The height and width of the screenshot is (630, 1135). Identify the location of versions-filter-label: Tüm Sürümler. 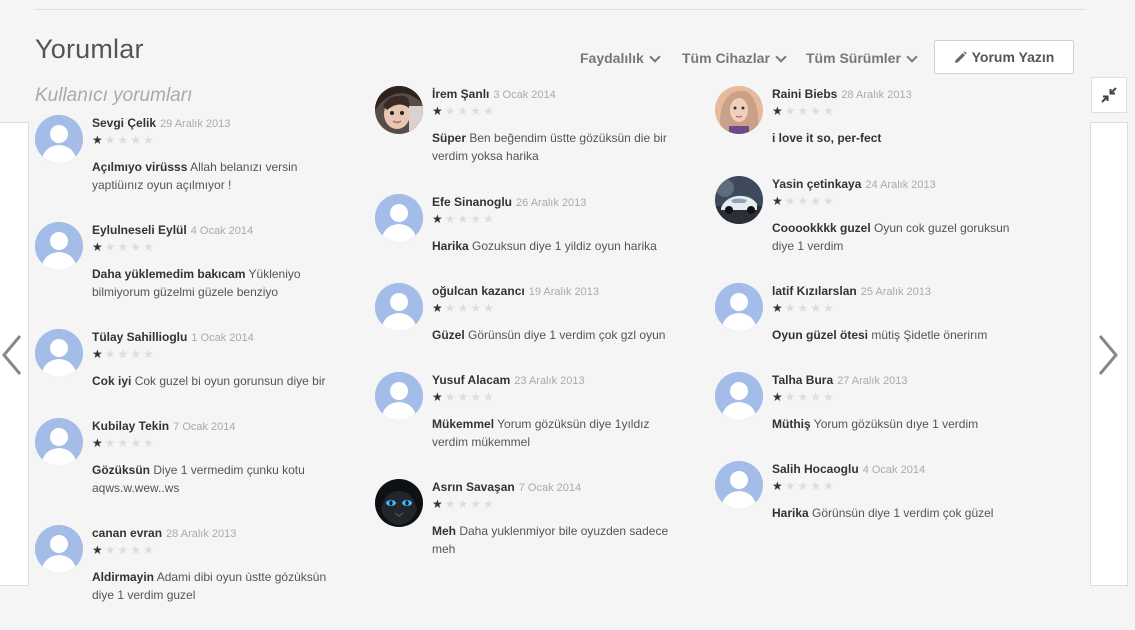
(853, 58).